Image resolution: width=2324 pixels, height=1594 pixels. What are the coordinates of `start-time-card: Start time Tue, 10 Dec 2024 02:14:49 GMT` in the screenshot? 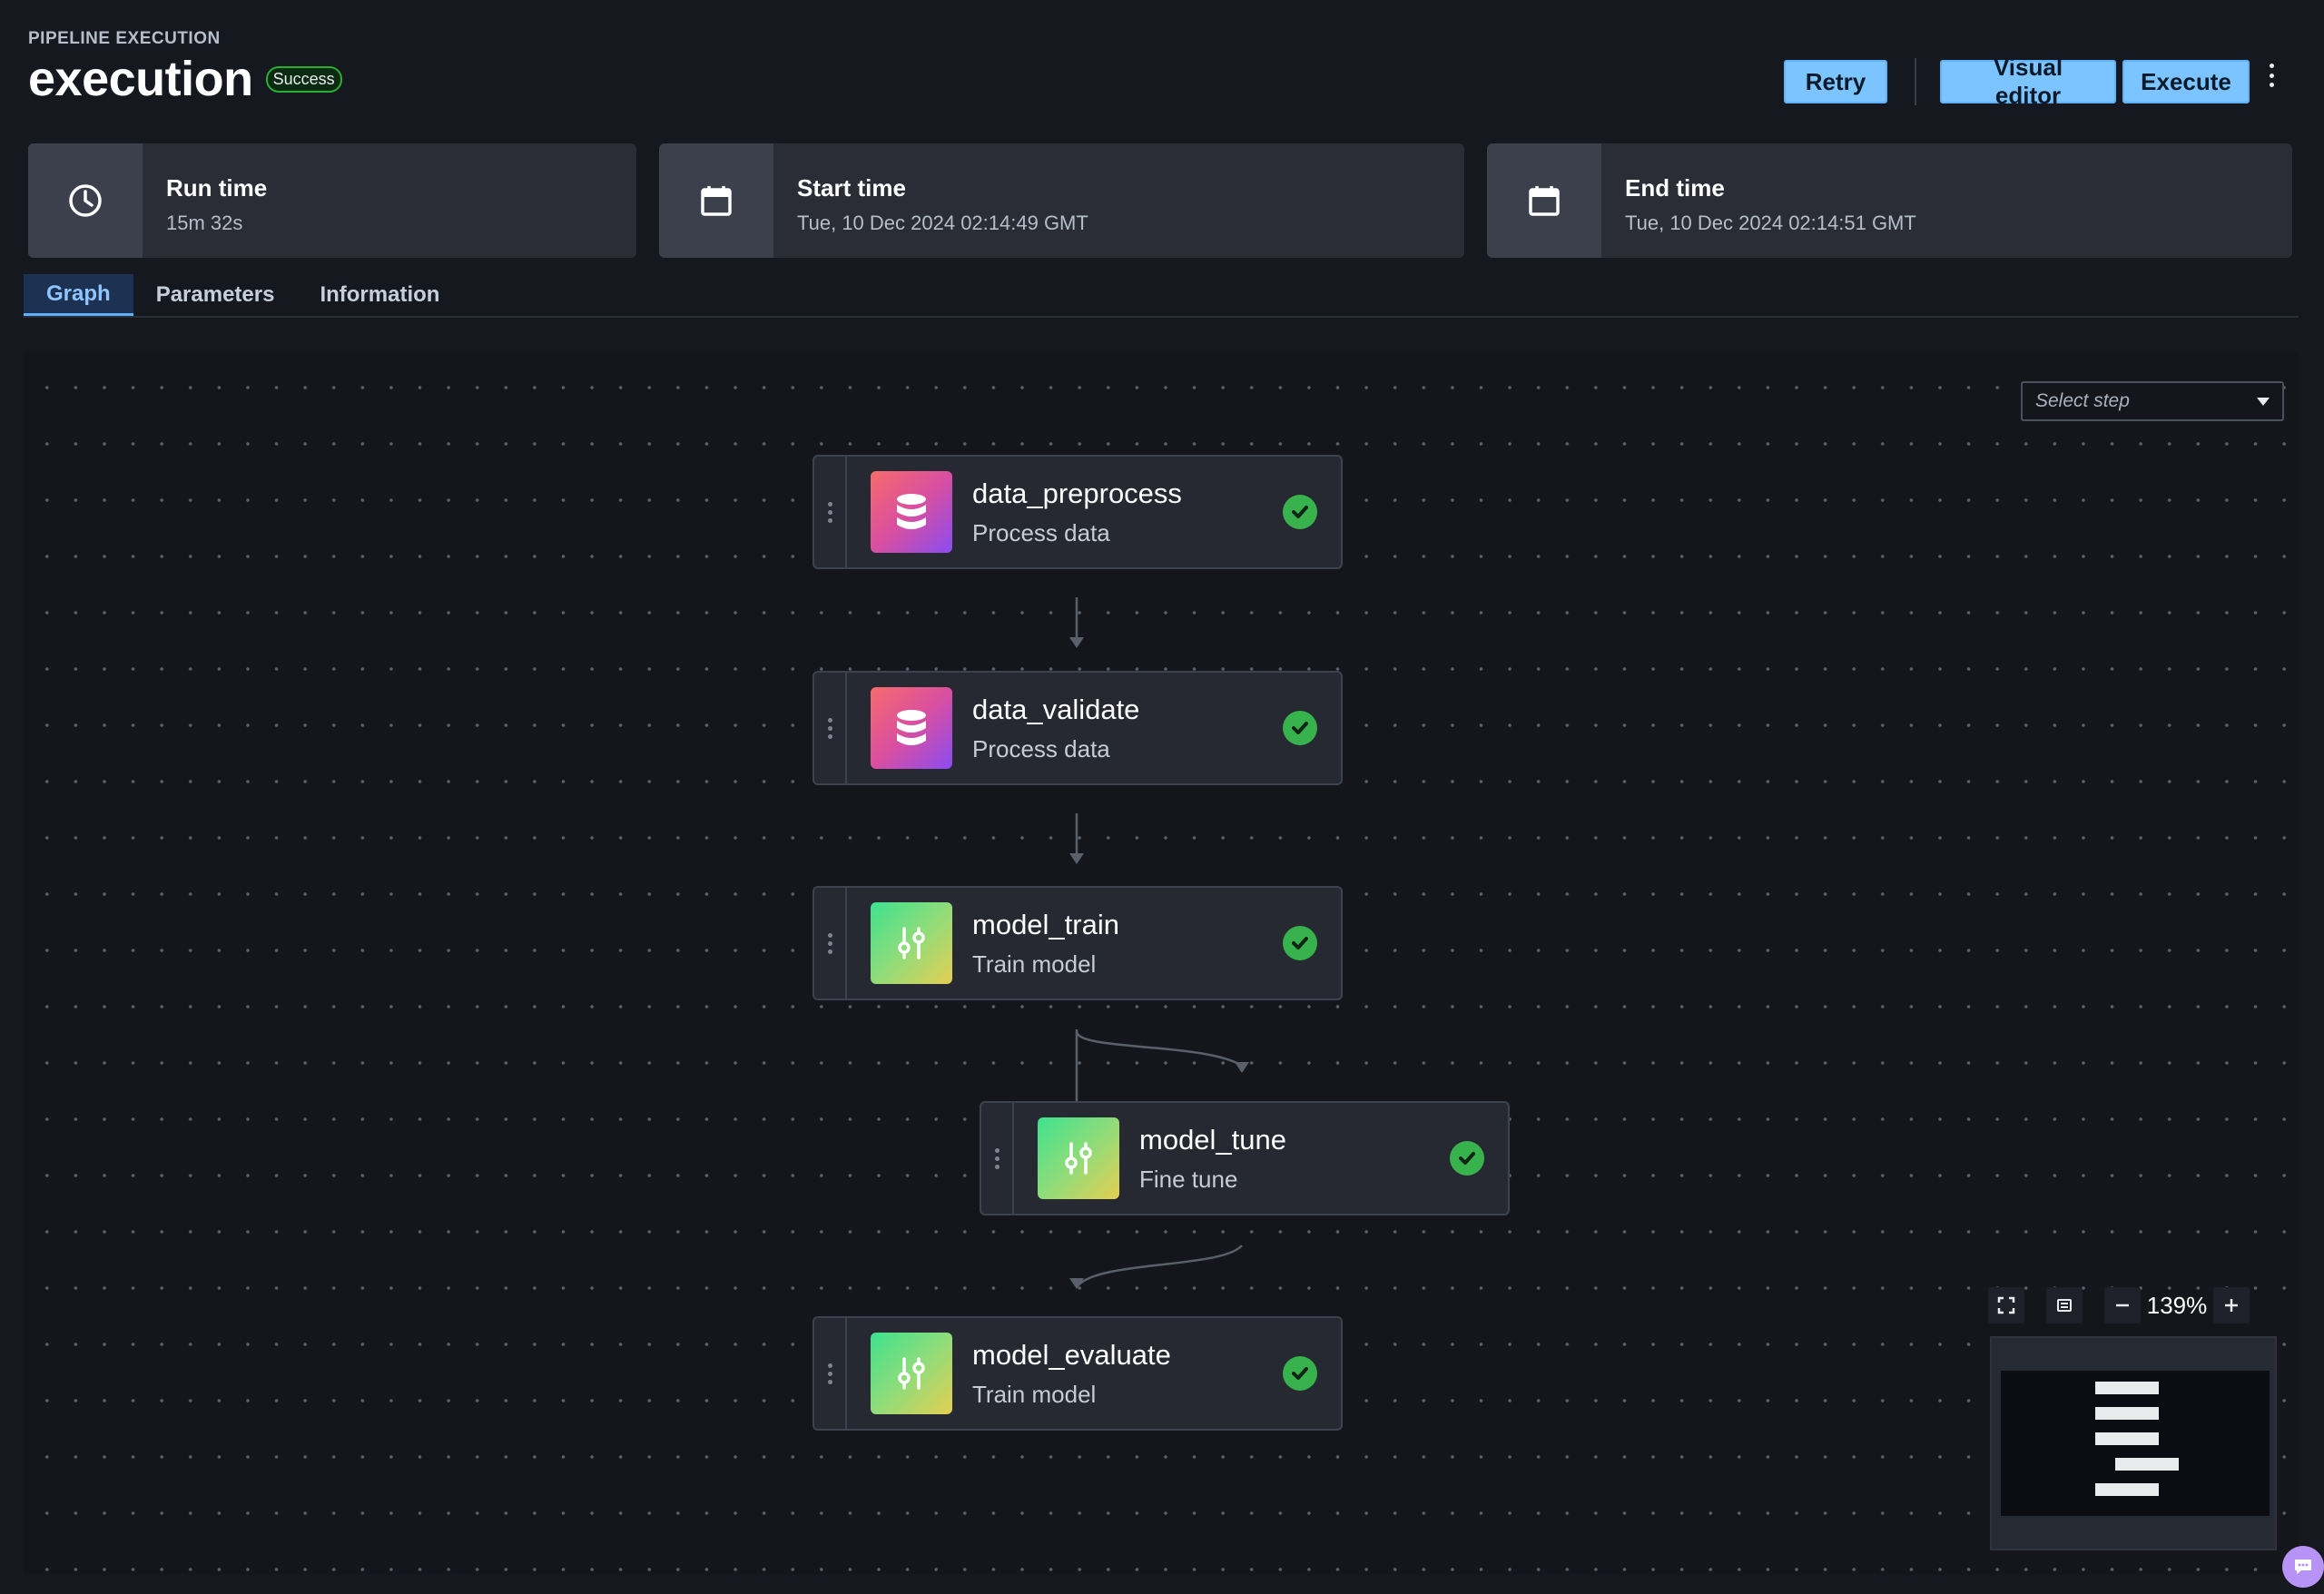 It's located at (1061, 201).